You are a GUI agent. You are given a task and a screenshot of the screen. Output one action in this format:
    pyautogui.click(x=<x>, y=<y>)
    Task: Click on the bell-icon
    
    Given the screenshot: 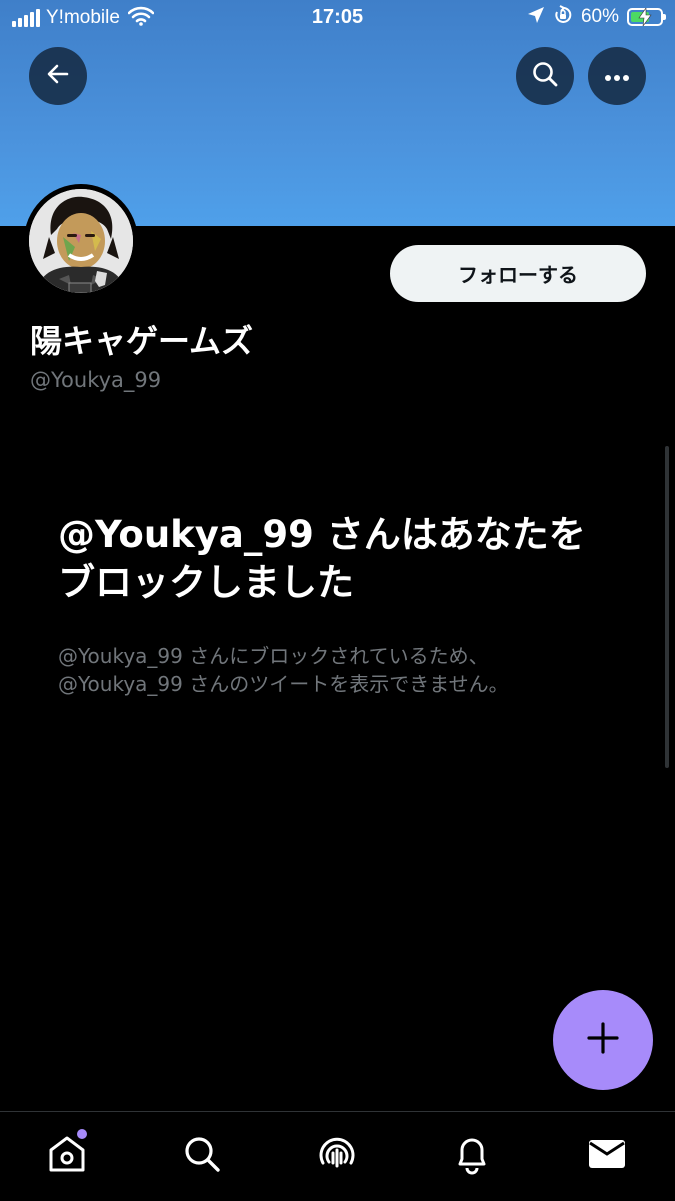 What is the action you would take?
    pyautogui.click(x=472, y=1156)
    